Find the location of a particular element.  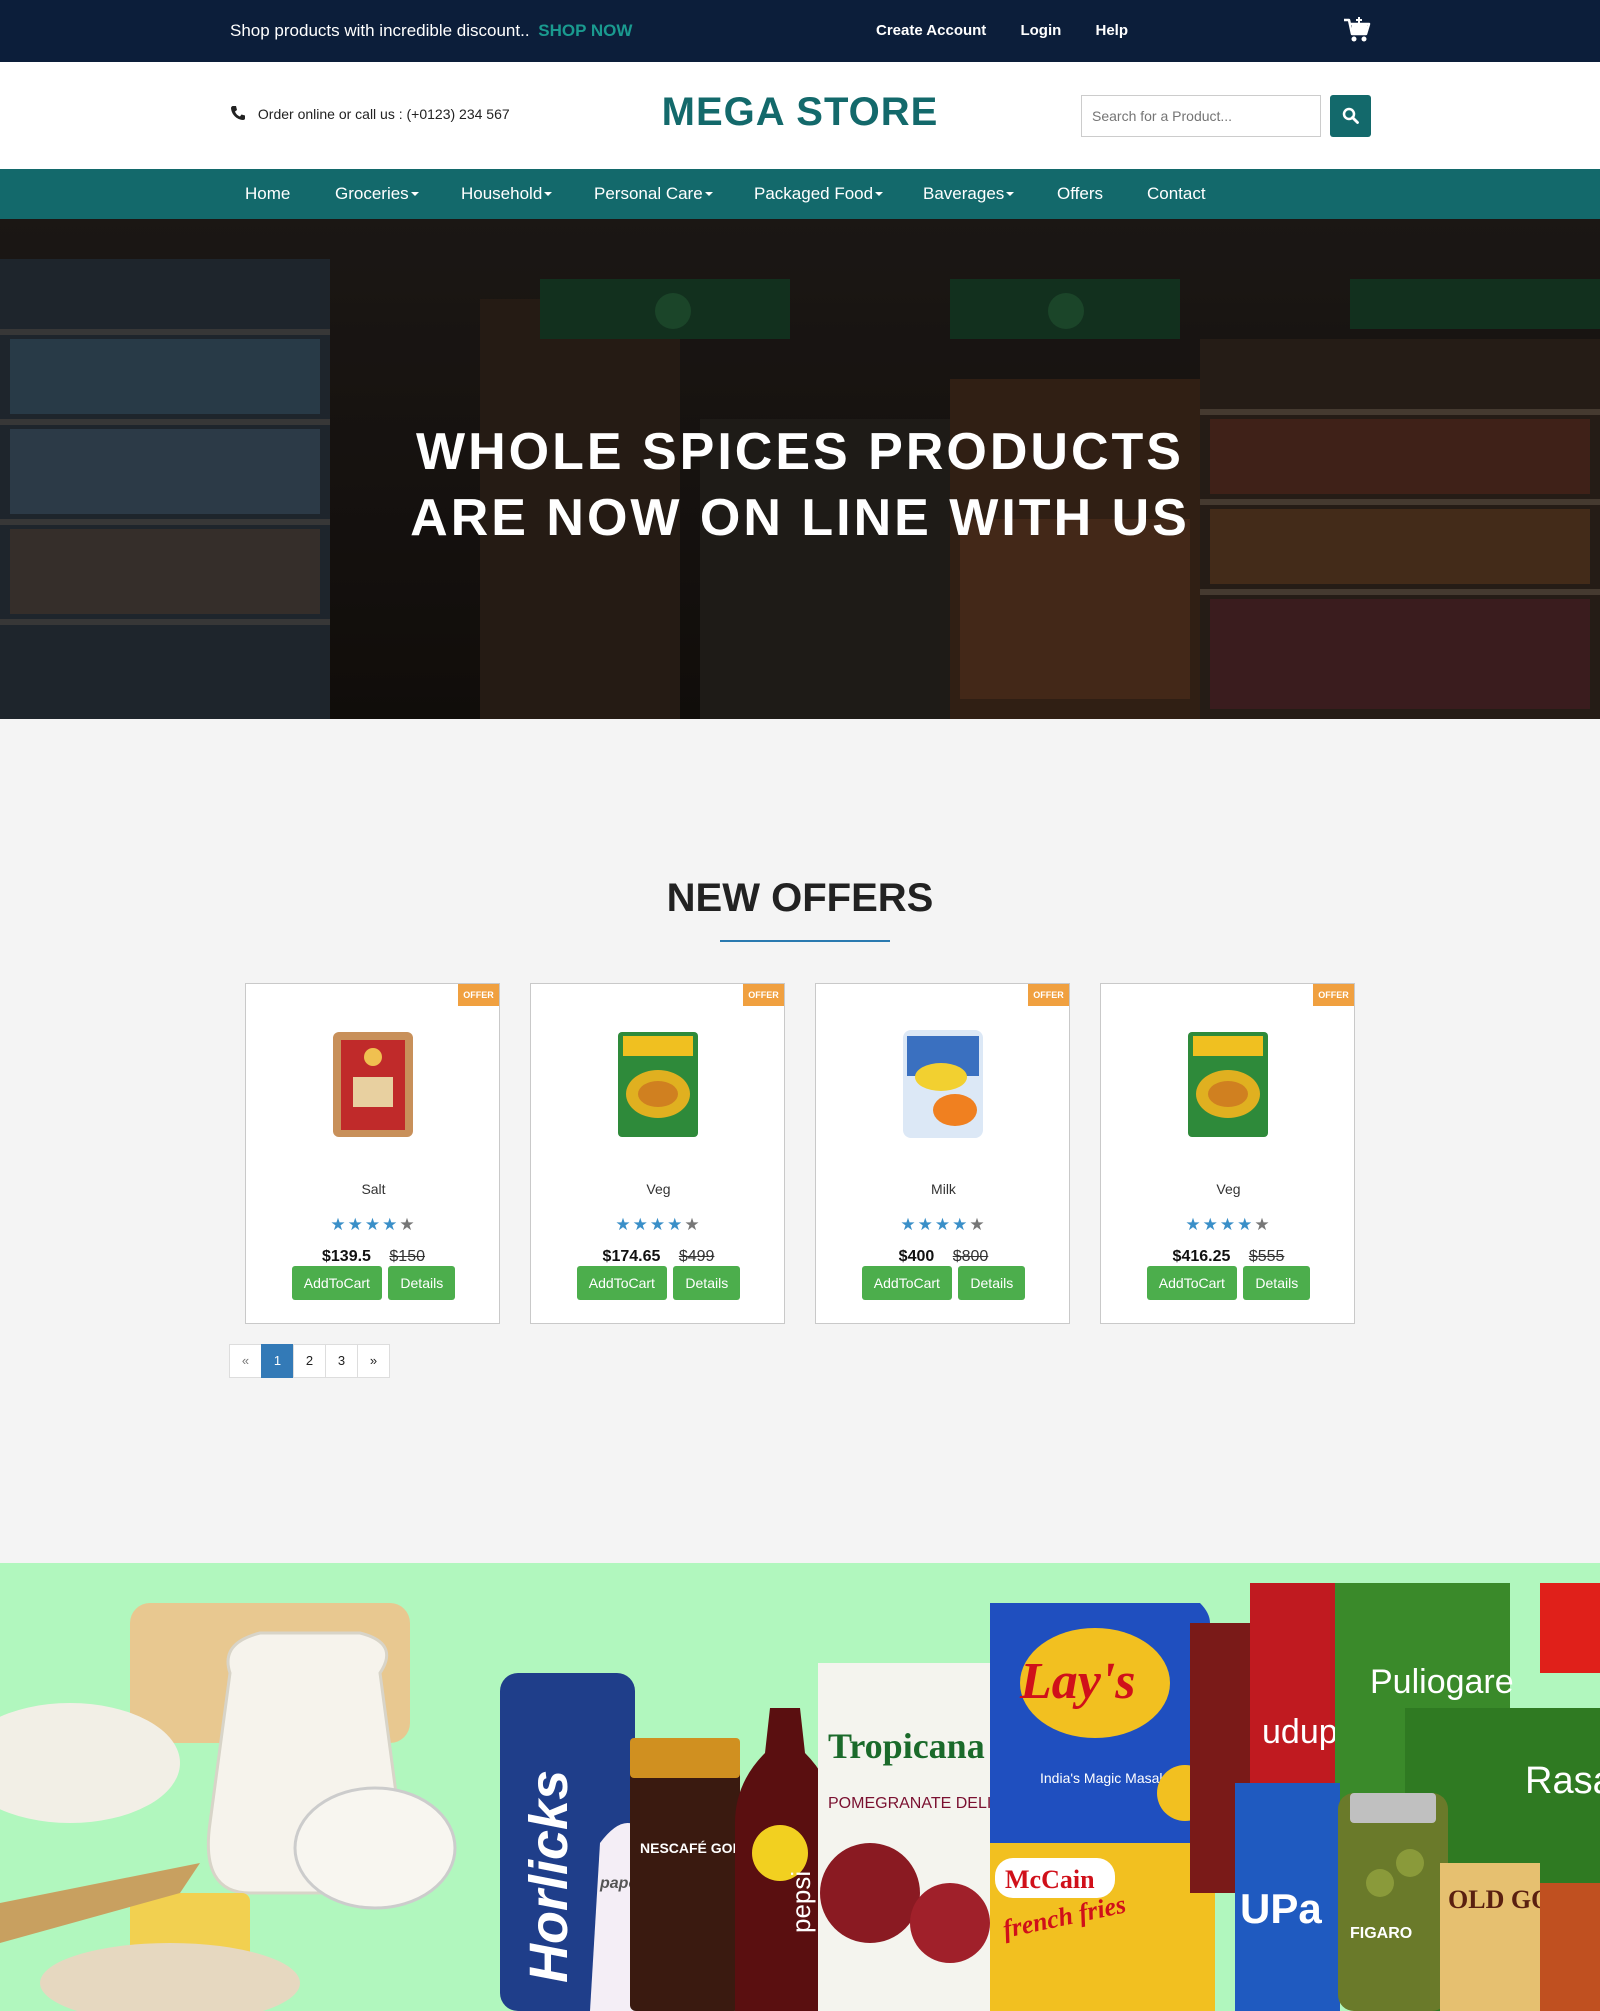

nav-household: Household is located at coordinates (507, 194).